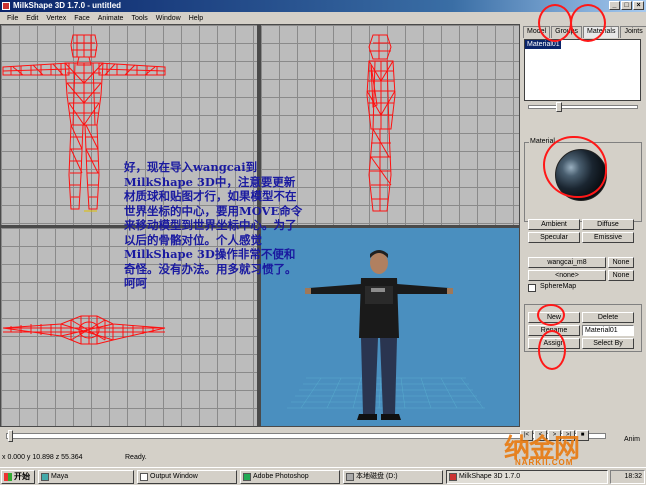  I want to click on taskbar-item-photoshop: Adobe Photoshop, so click(290, 477).